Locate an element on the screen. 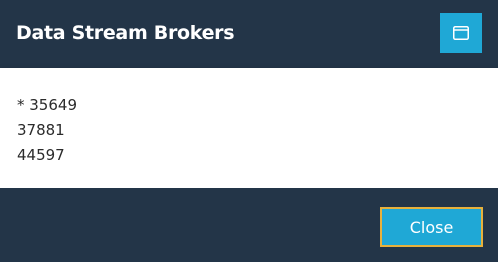  close-button: Close is located at coordinates (431, 227).